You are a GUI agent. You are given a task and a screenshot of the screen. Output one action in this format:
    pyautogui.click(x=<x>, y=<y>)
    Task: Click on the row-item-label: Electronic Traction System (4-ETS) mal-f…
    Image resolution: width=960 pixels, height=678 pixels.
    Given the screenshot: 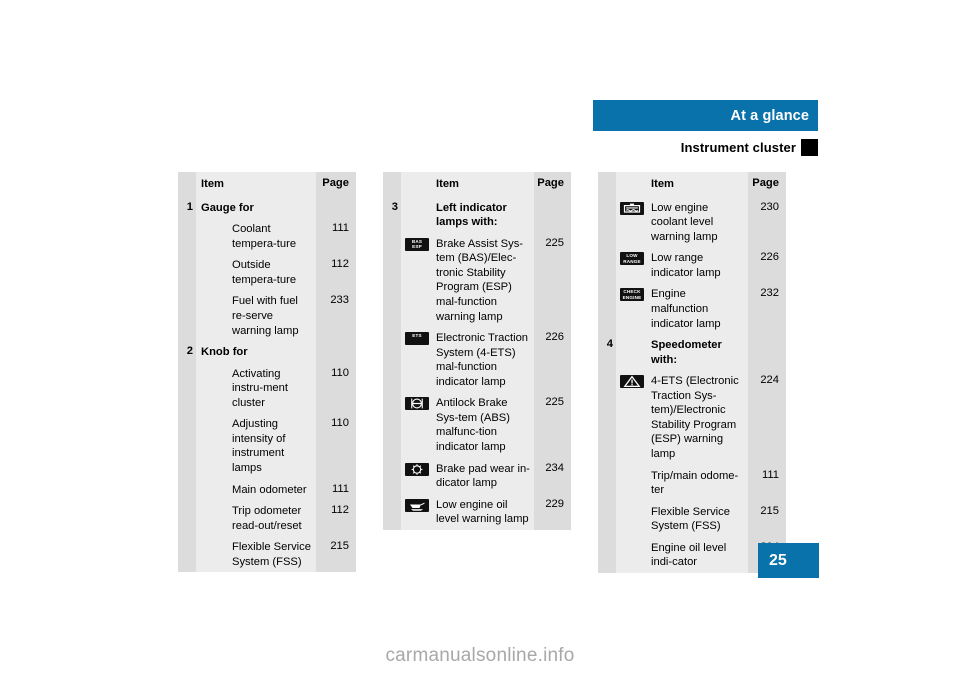 What is the action you would take?
    pyautogui.click(x=482, y=360)
    